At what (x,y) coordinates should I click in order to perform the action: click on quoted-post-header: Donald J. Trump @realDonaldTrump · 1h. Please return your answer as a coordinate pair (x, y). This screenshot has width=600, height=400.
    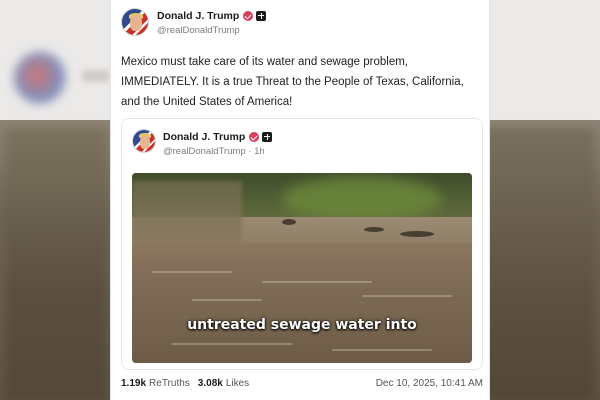
    Looking at the image, I should click on (202, 143).